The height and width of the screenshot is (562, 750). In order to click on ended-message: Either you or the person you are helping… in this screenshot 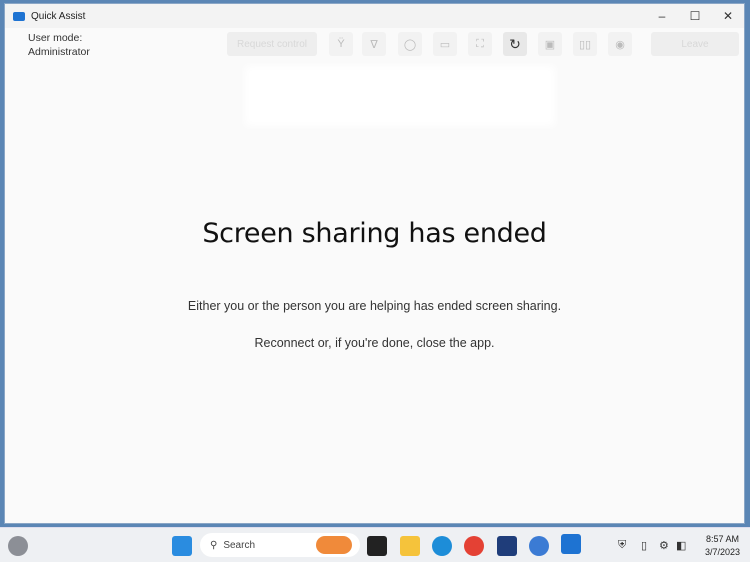, I will do `click(374, 306)`.